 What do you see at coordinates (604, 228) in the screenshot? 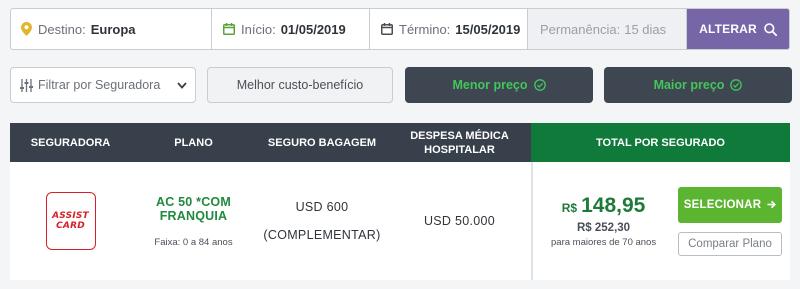
I see `price-secondary: R$ 252,30` at bounding box center [604, 228].